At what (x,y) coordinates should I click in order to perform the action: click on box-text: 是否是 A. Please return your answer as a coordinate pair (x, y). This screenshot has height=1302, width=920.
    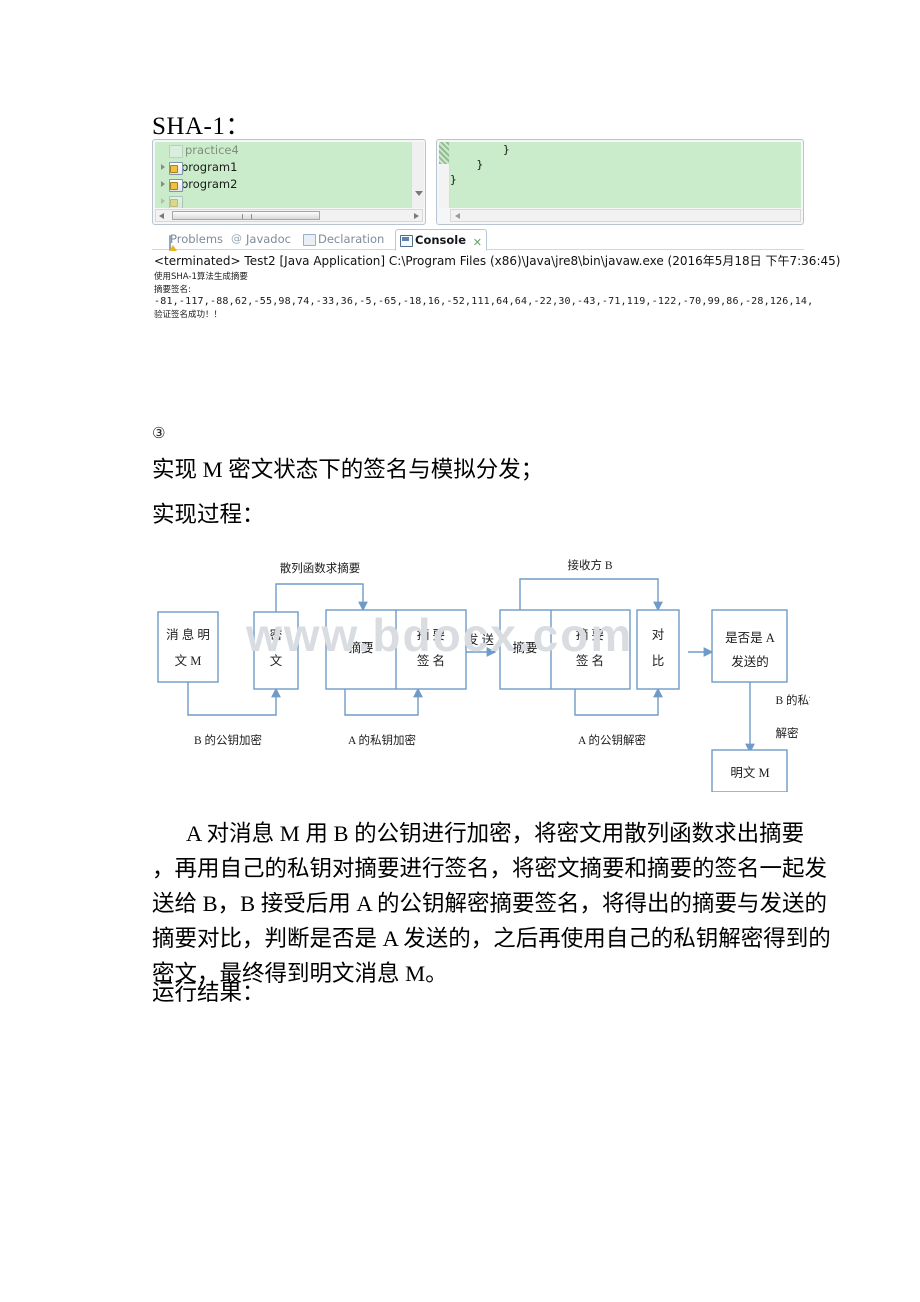
    Looking at the image, I should click on (750, 638).